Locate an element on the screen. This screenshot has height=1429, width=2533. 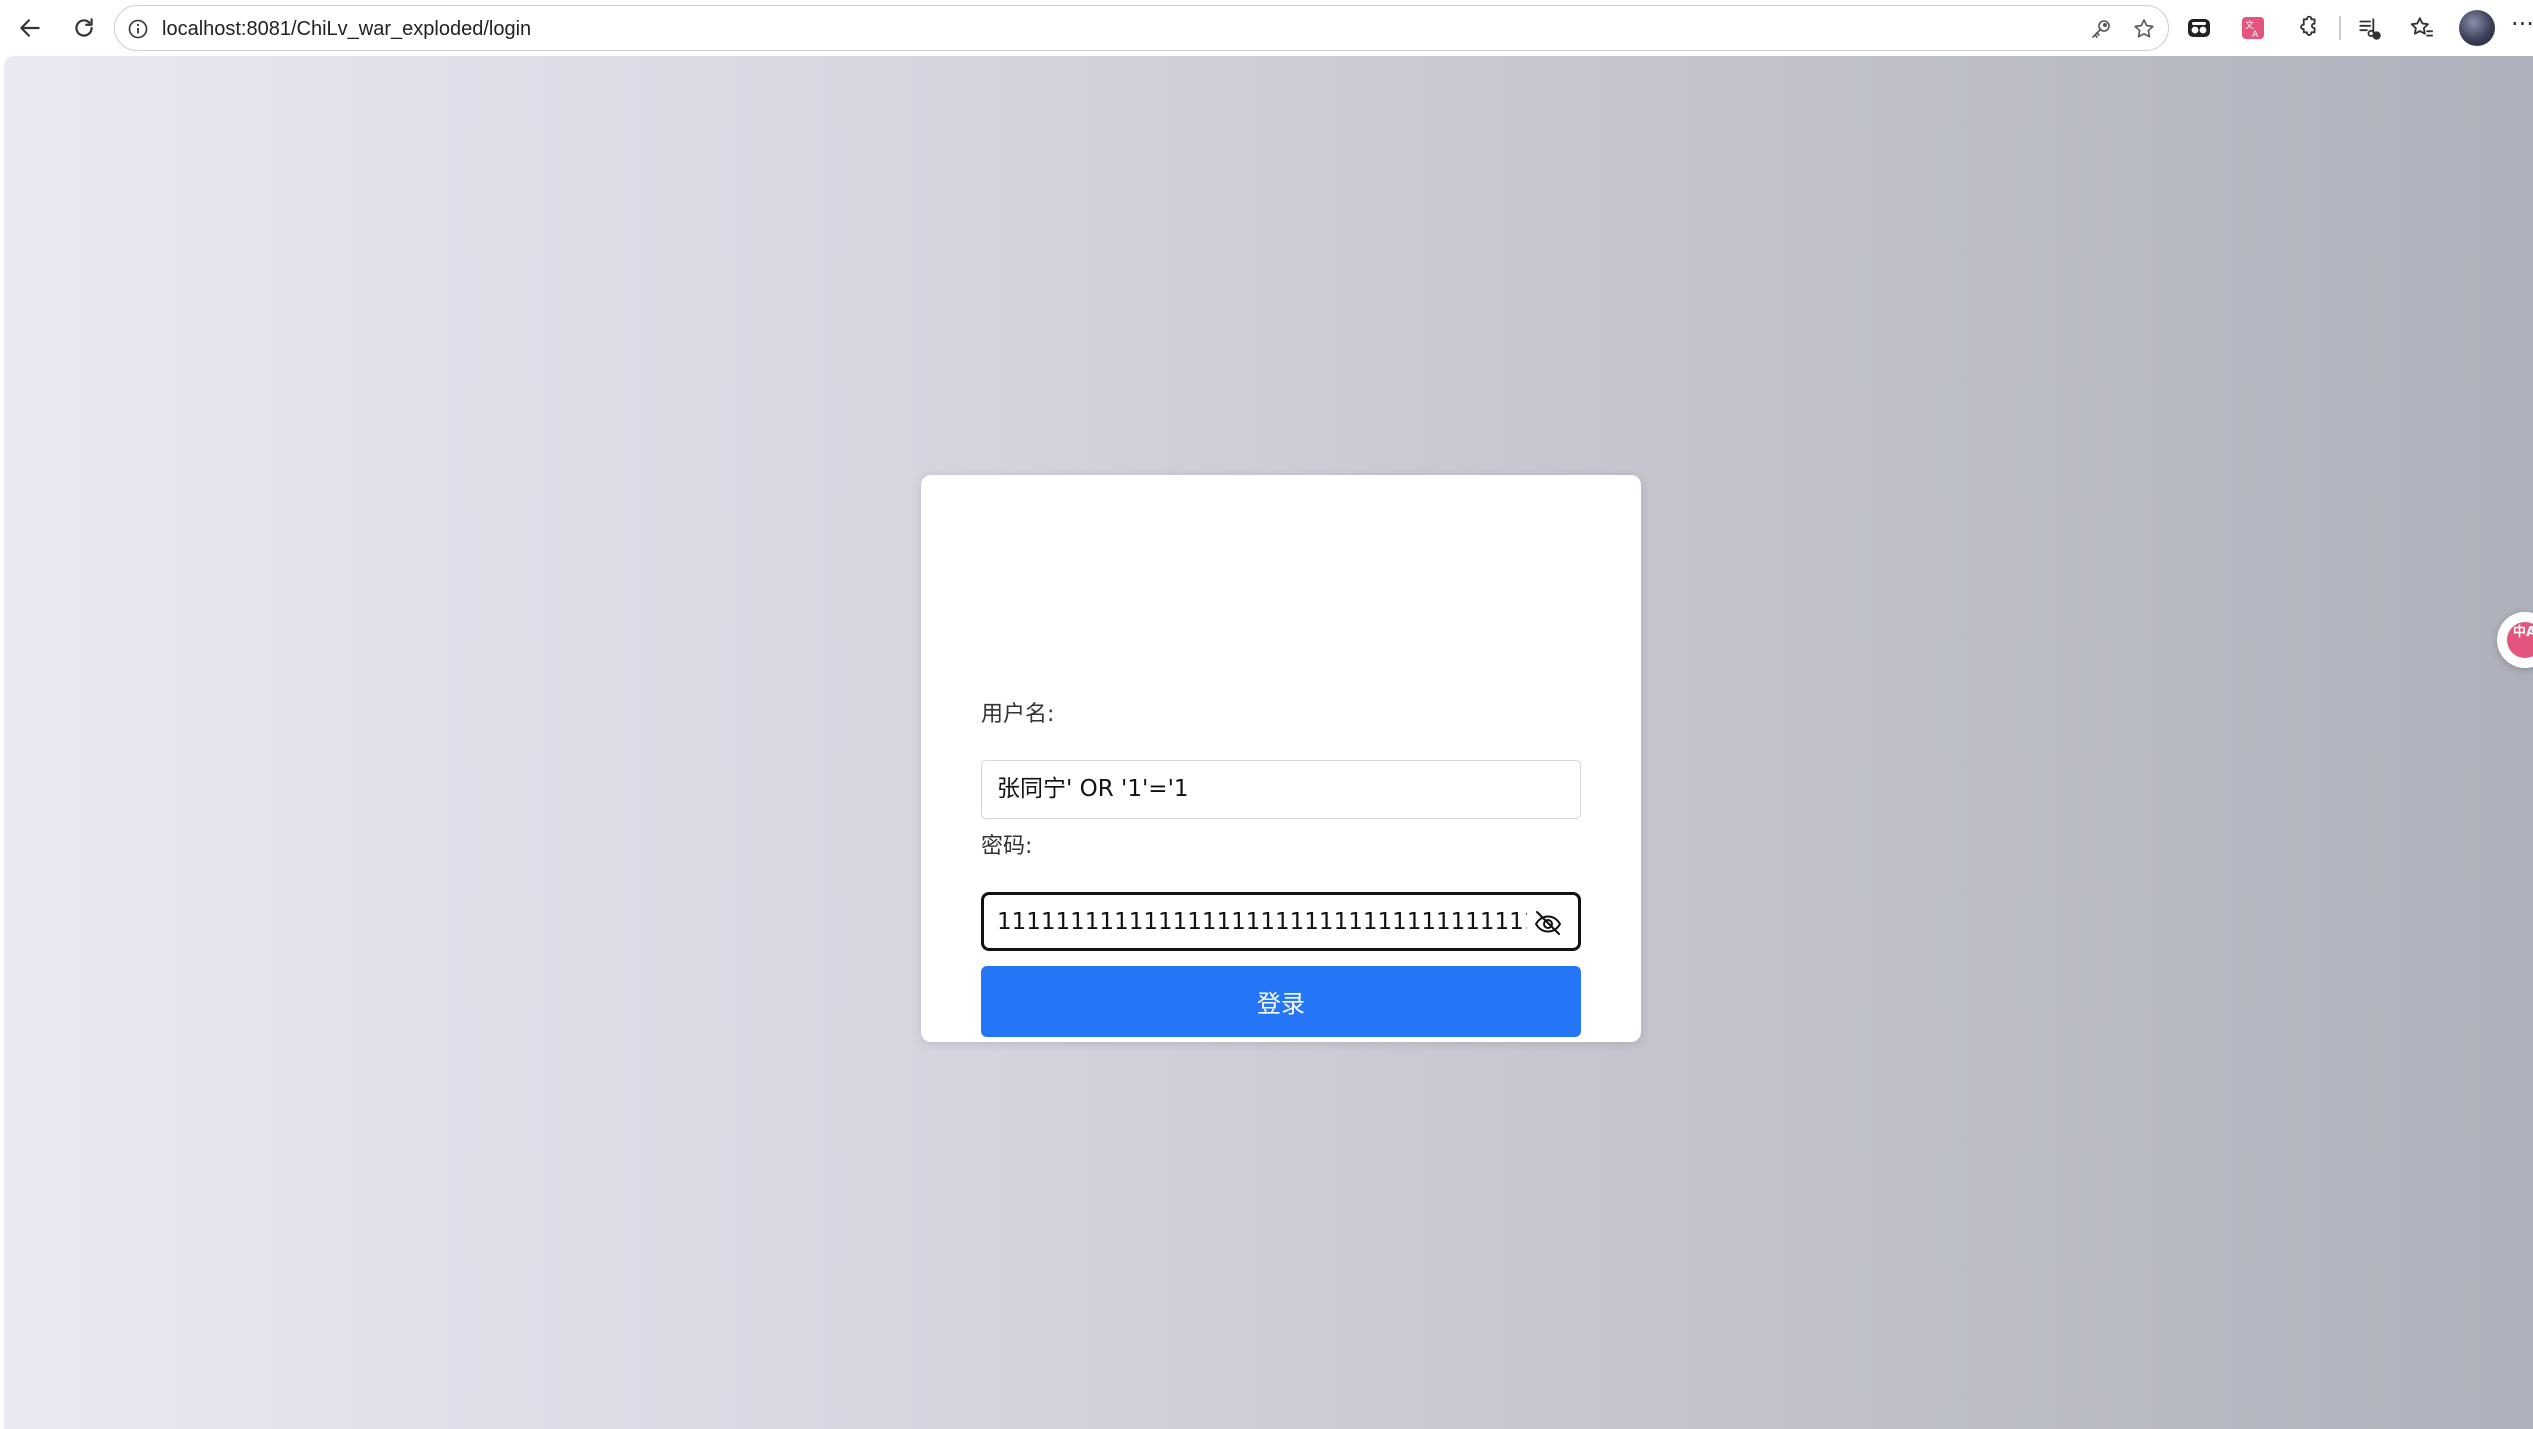
username-value: 张同宁' OR '1'='1 is located at coordinates (1093, 789).